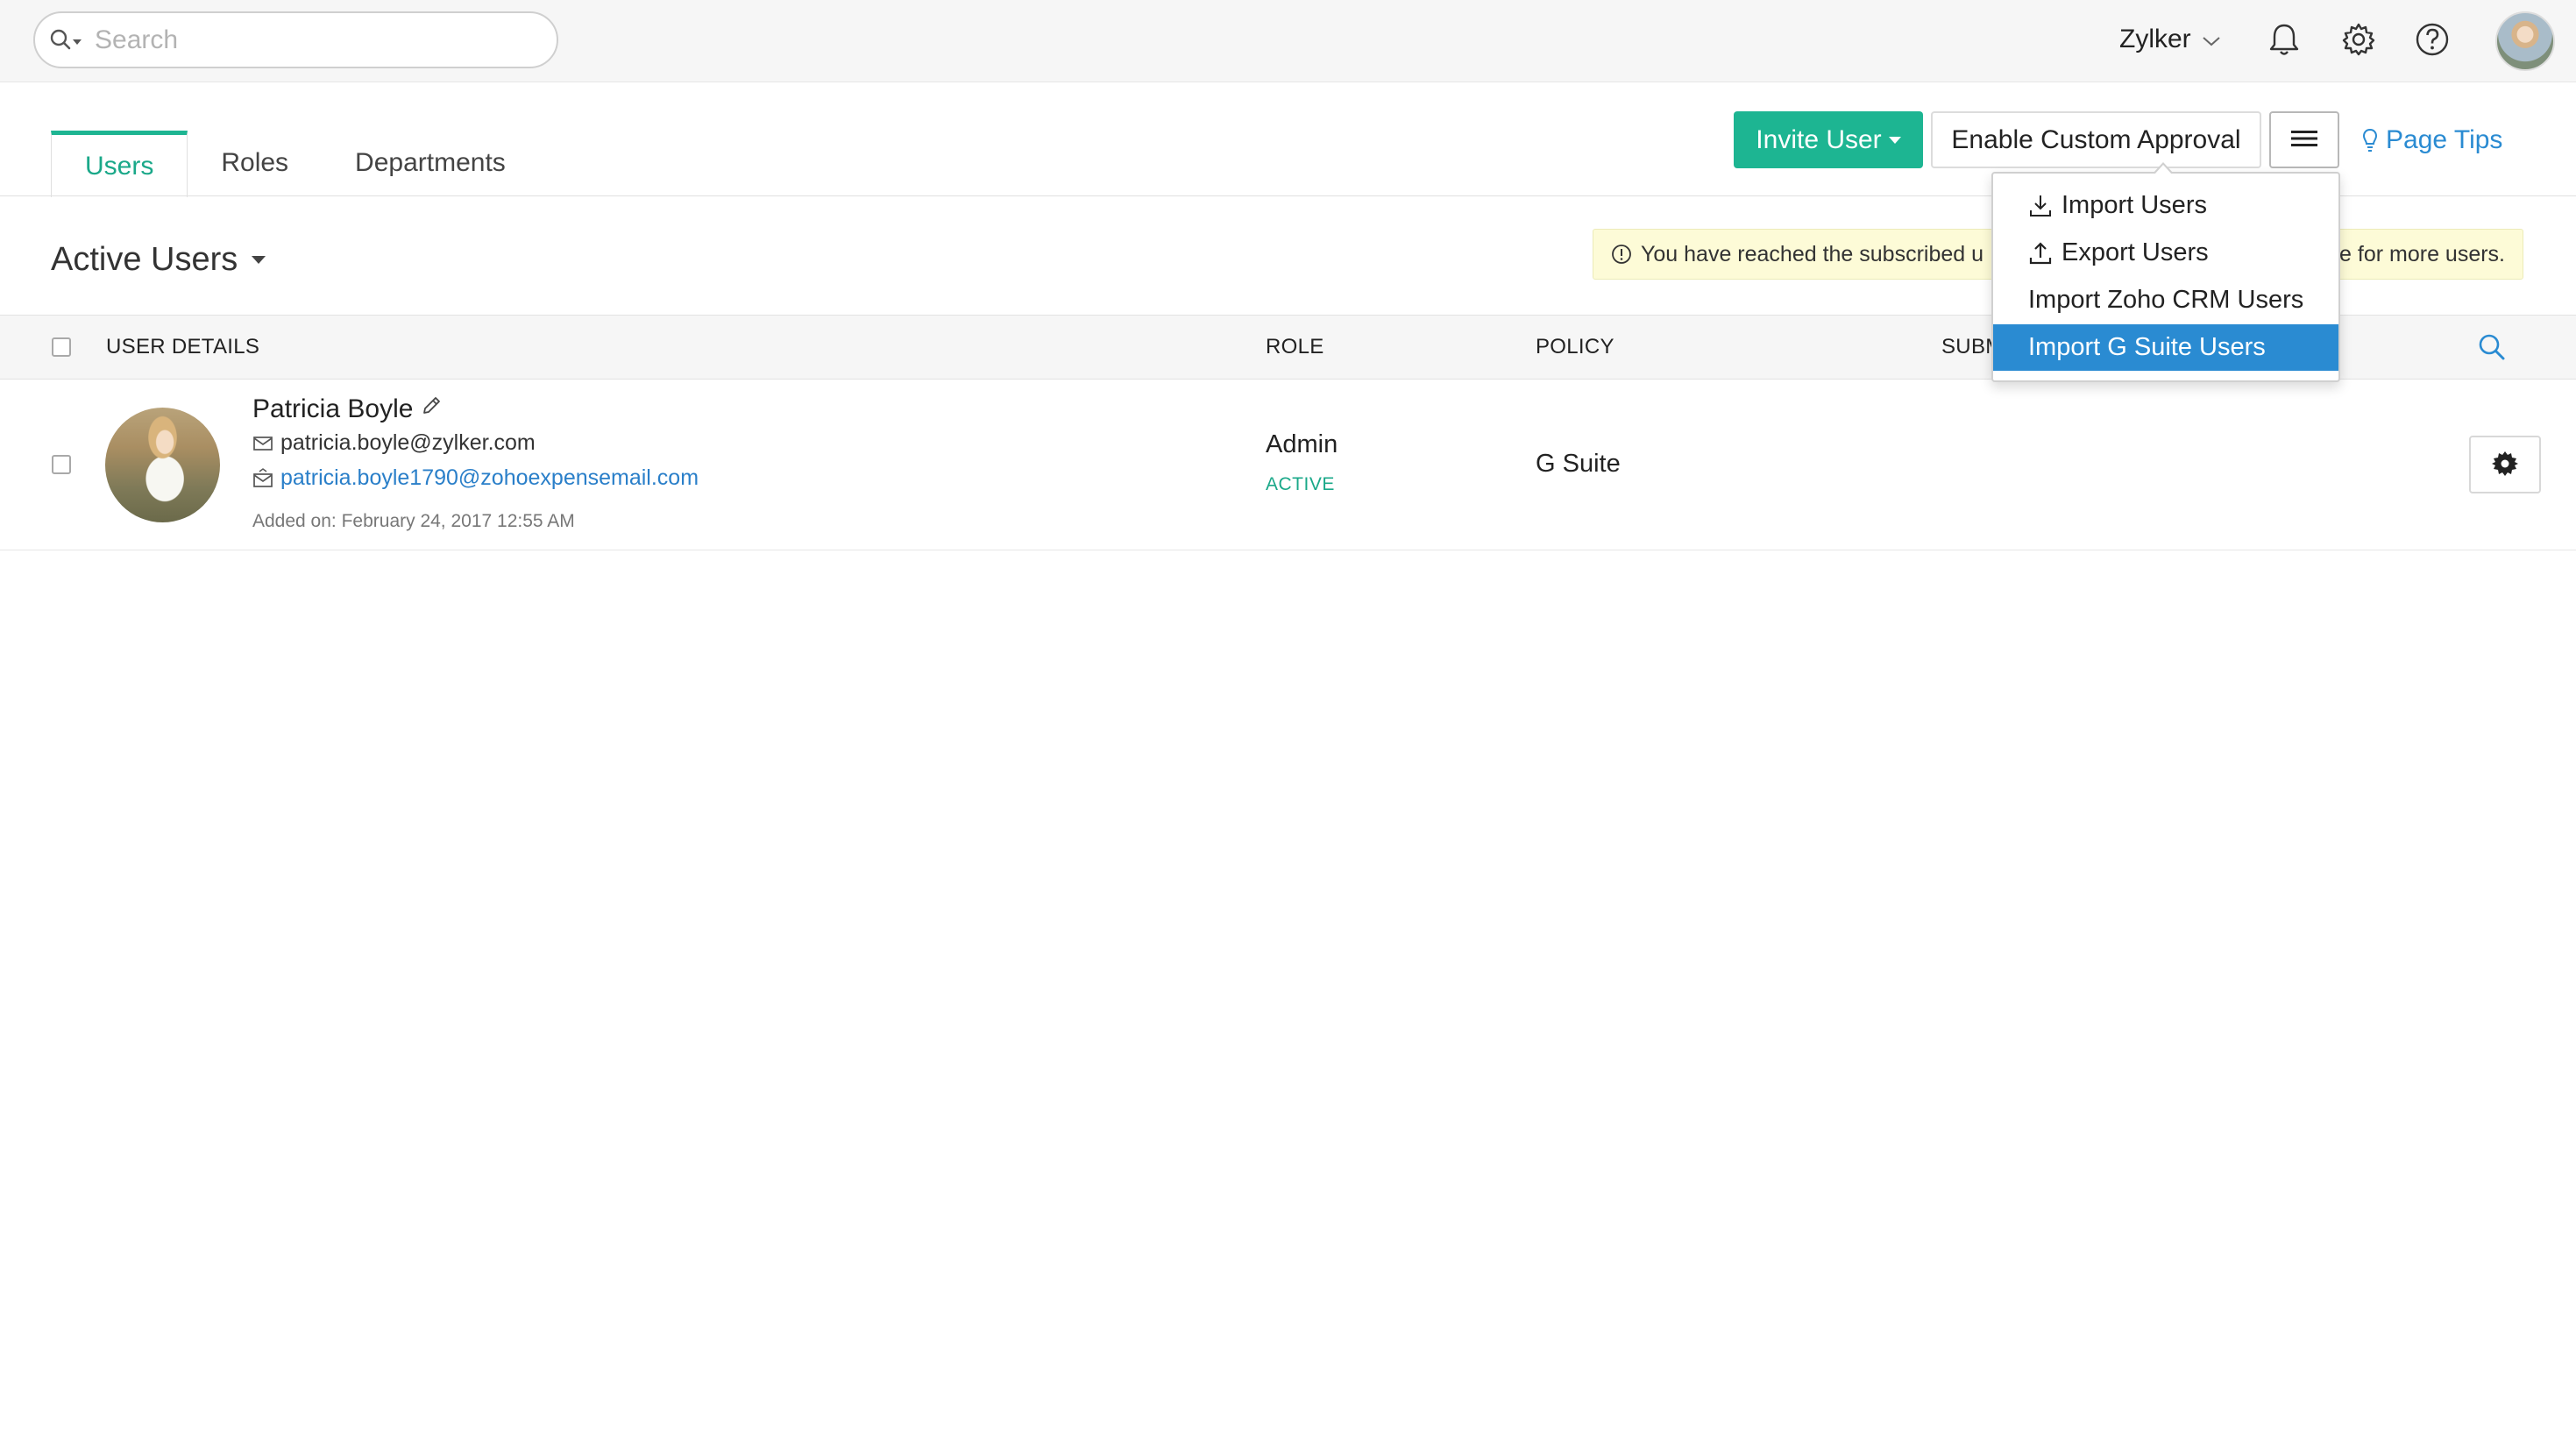  I want to click on view-title: Active Users, so click(144, 259).